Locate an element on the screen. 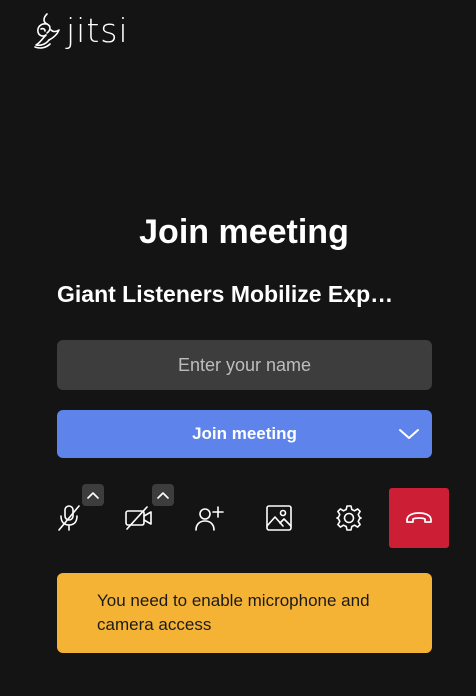 This screenshot has height=696, width=476. image-icon is located at coordinates (279, 518).